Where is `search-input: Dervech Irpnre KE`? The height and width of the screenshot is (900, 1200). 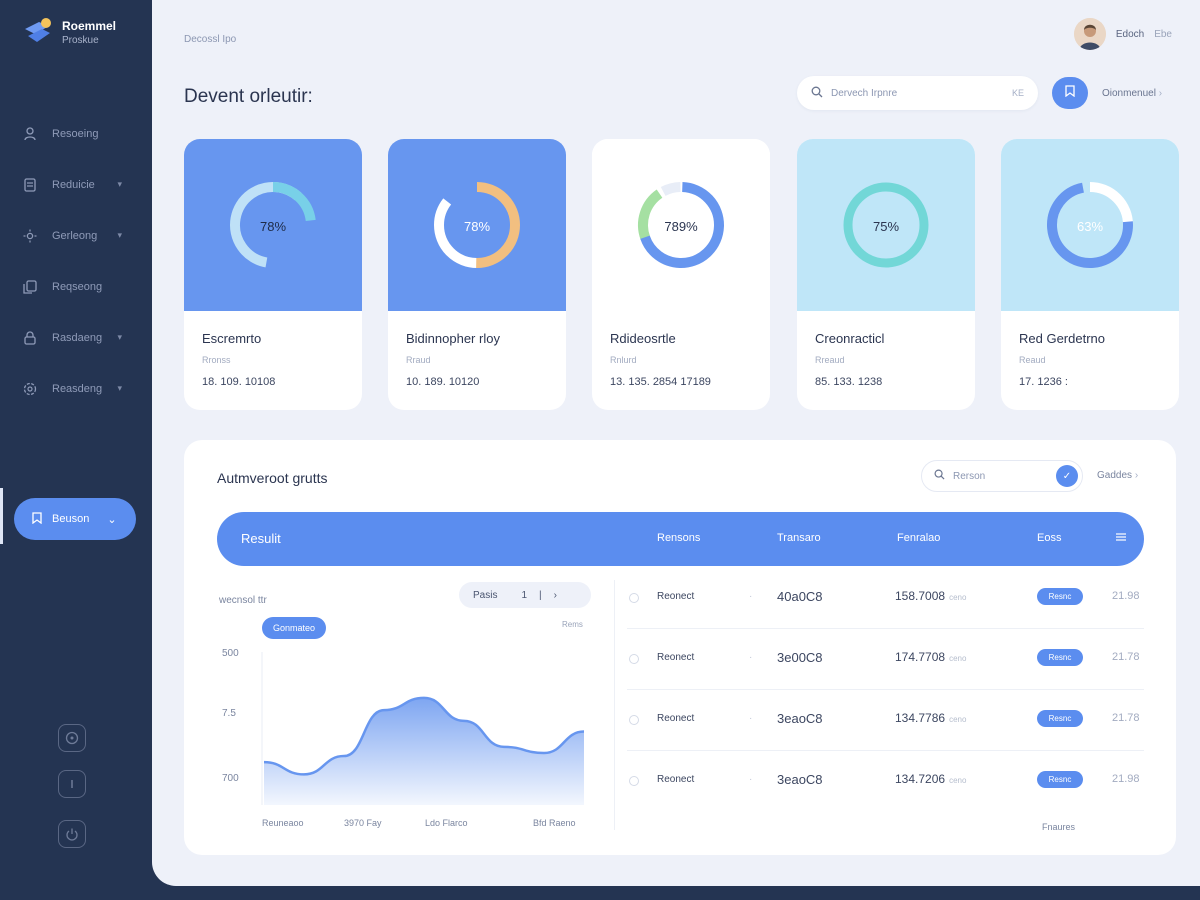 search-input: Dervech Irpnre KE is located at coordinates (917, 93).